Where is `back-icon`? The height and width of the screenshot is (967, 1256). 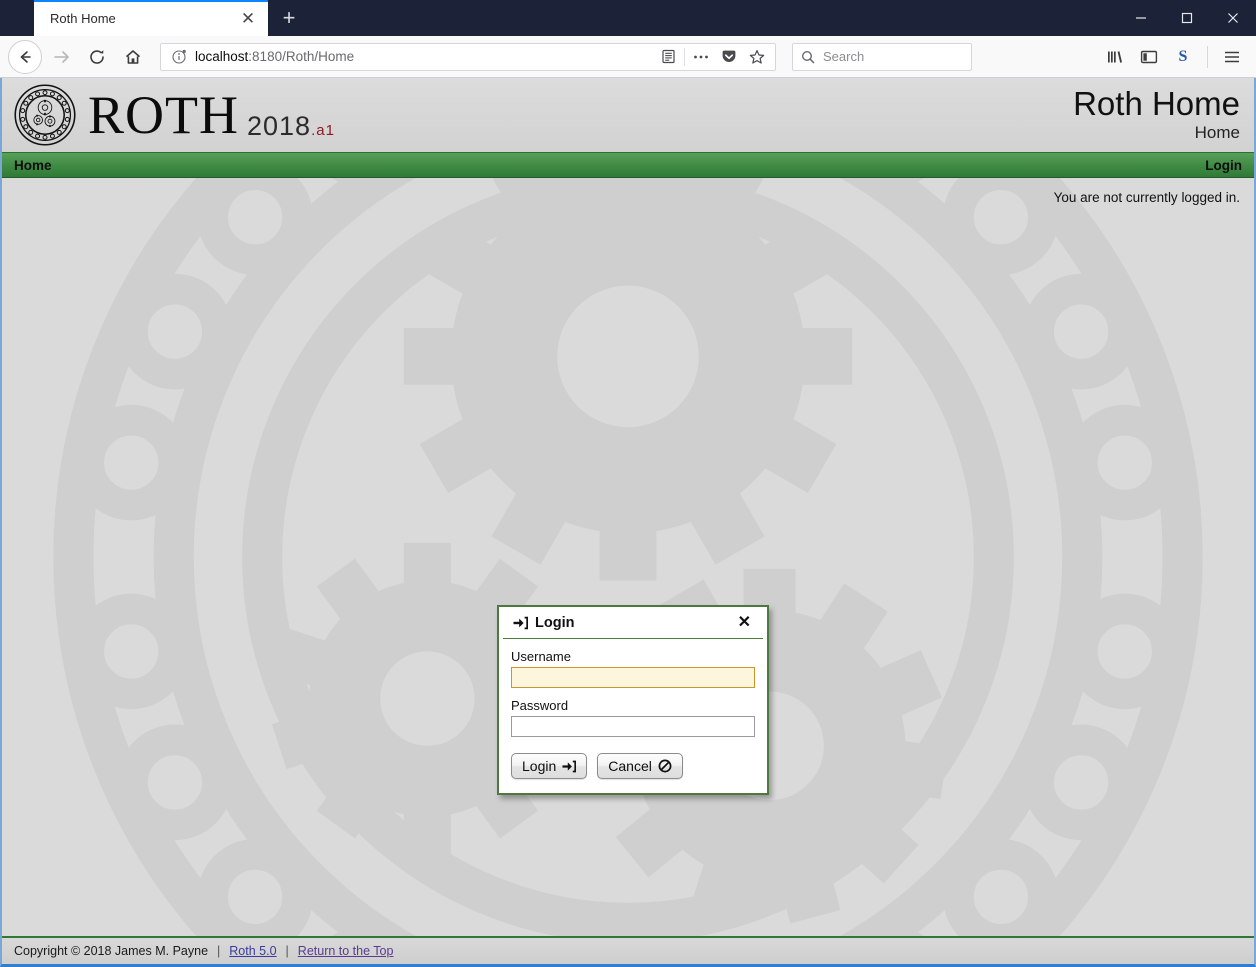
back-icon is located at coordinates (25, 56).